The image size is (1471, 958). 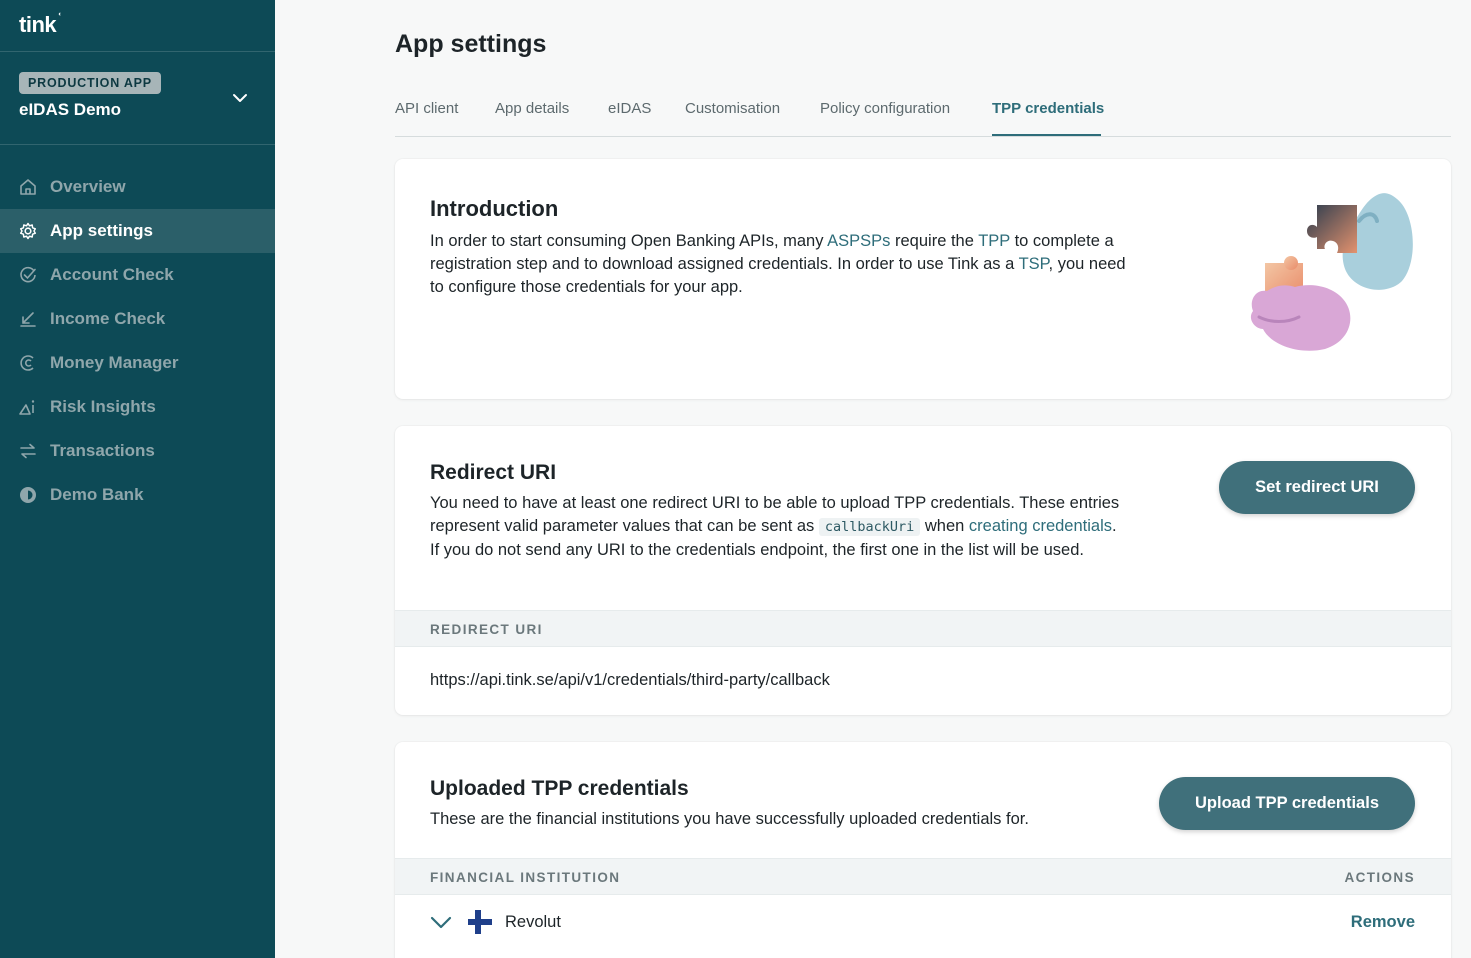 What do you see at coordinates (1046, 135) in the screenshot?
I see `active-tab-indicator` at bounding box center [1046, 135].